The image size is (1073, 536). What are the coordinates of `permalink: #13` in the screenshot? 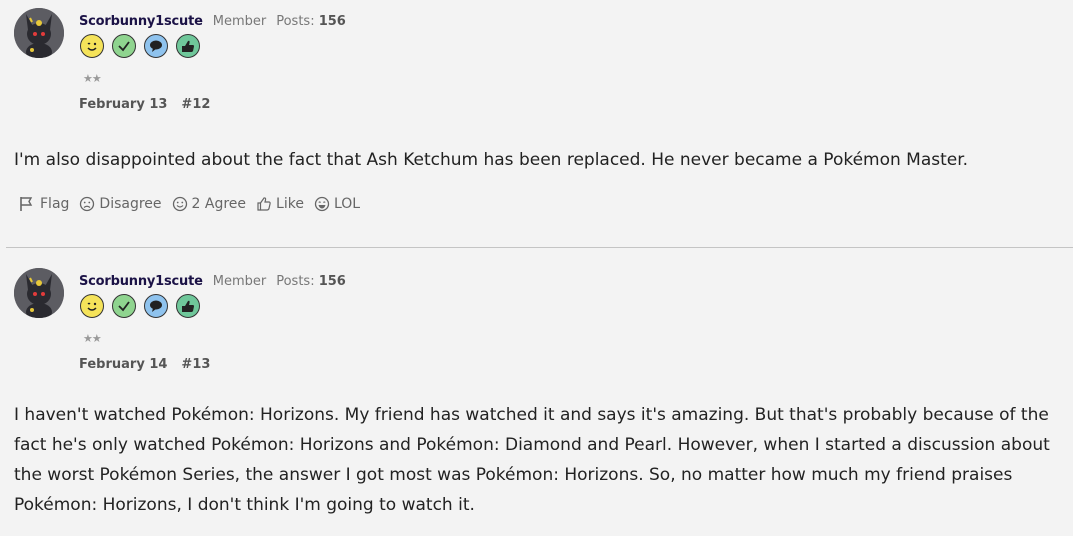 It's located at (195, 364).